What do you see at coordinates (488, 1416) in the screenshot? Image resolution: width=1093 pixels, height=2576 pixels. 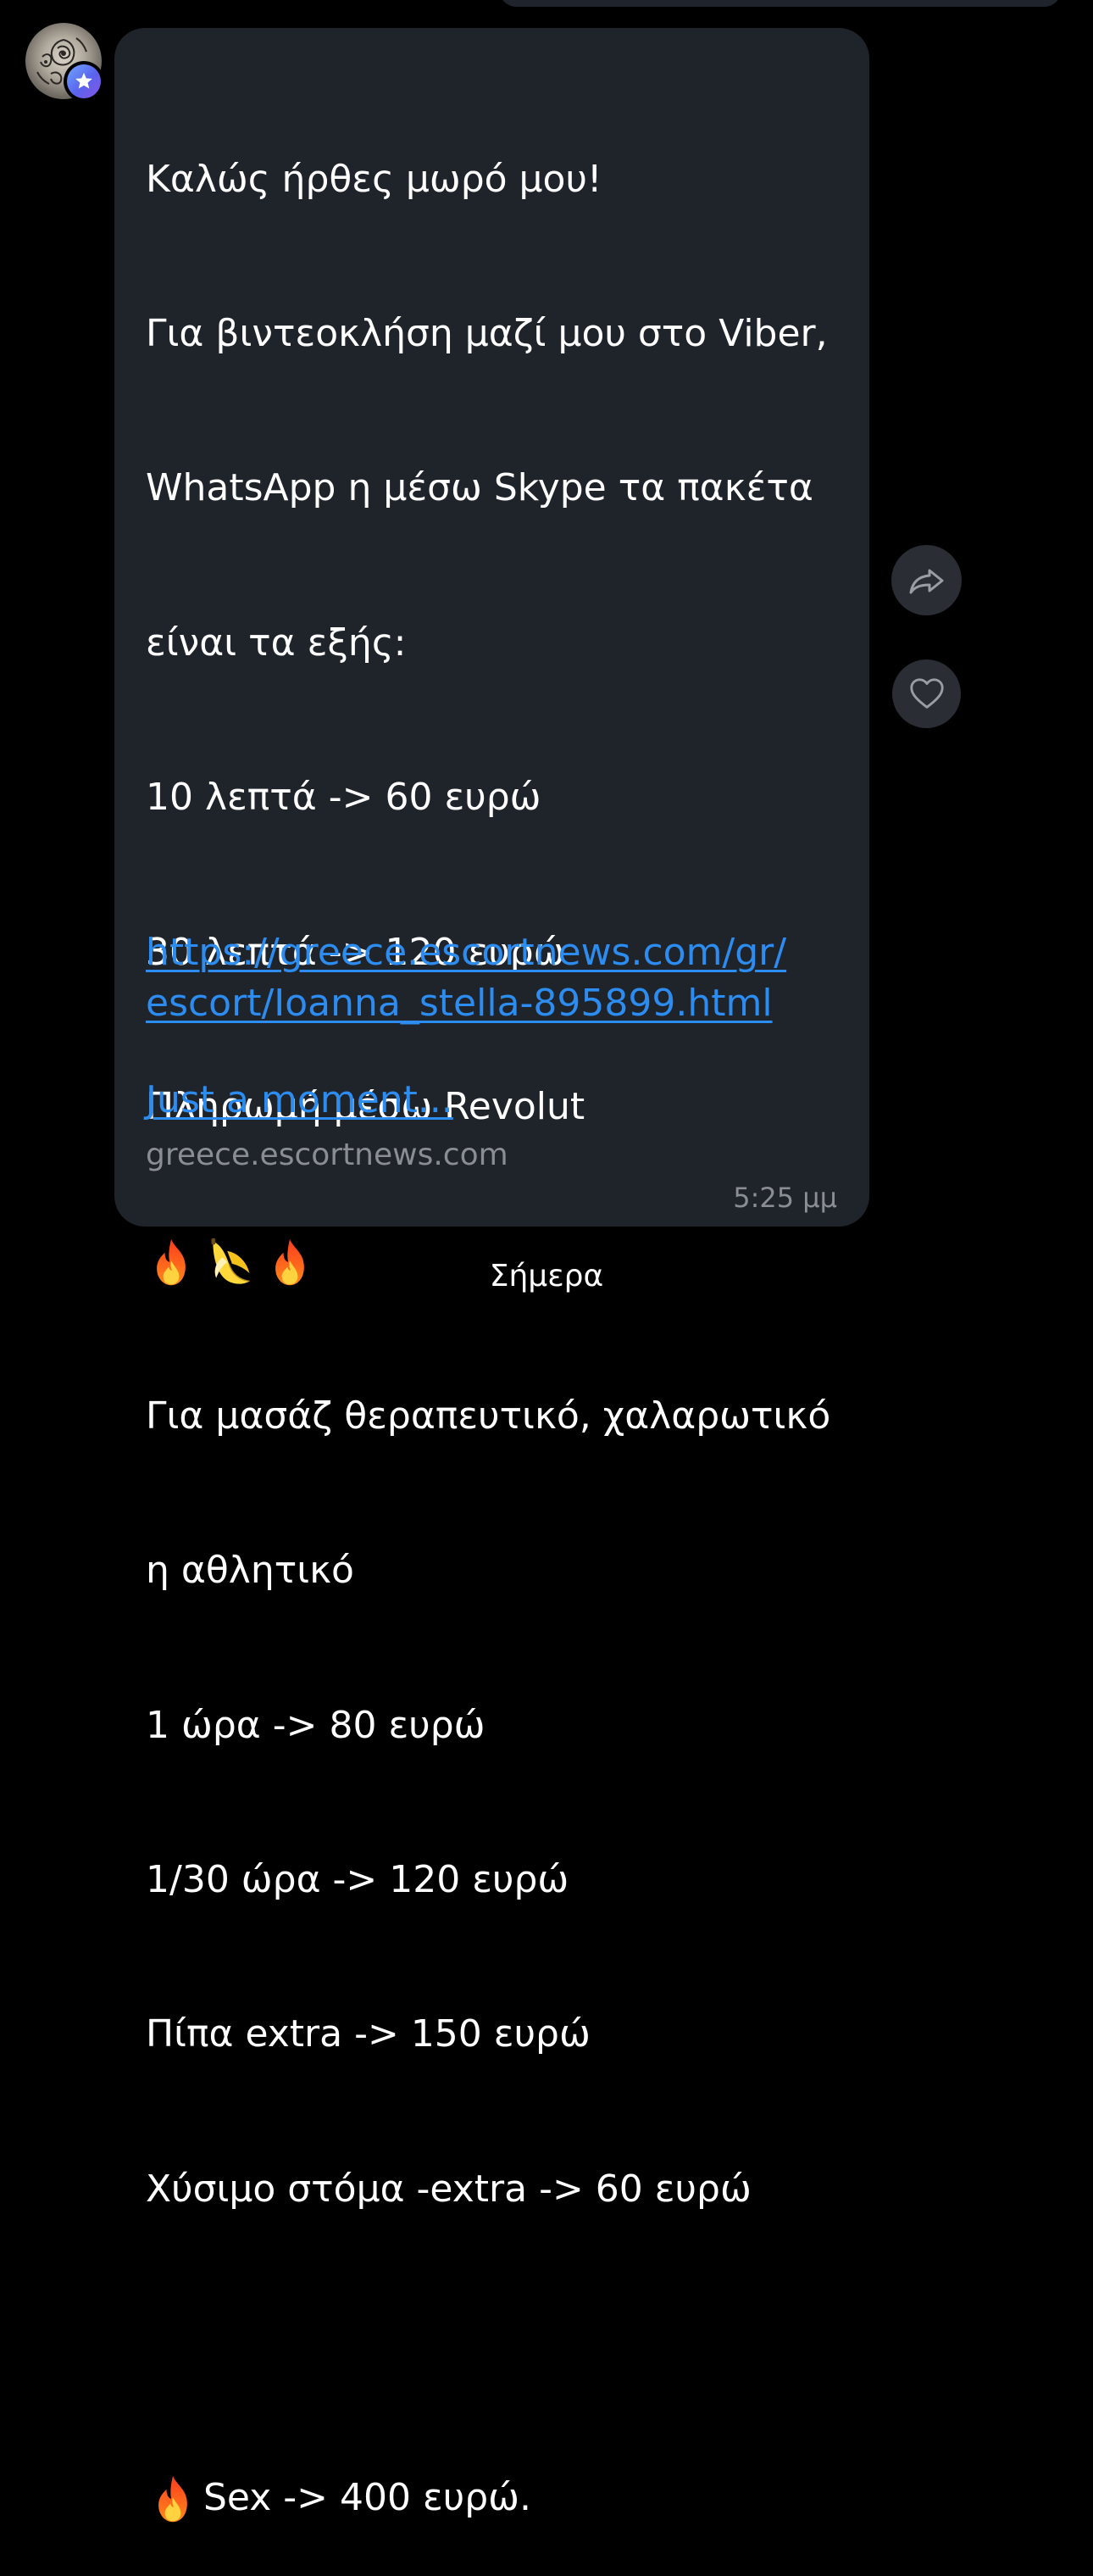 I see `message-line: Για μασάζ θεραπευτικό, χαλαρωτικό` at bounding box center [488, 1416].